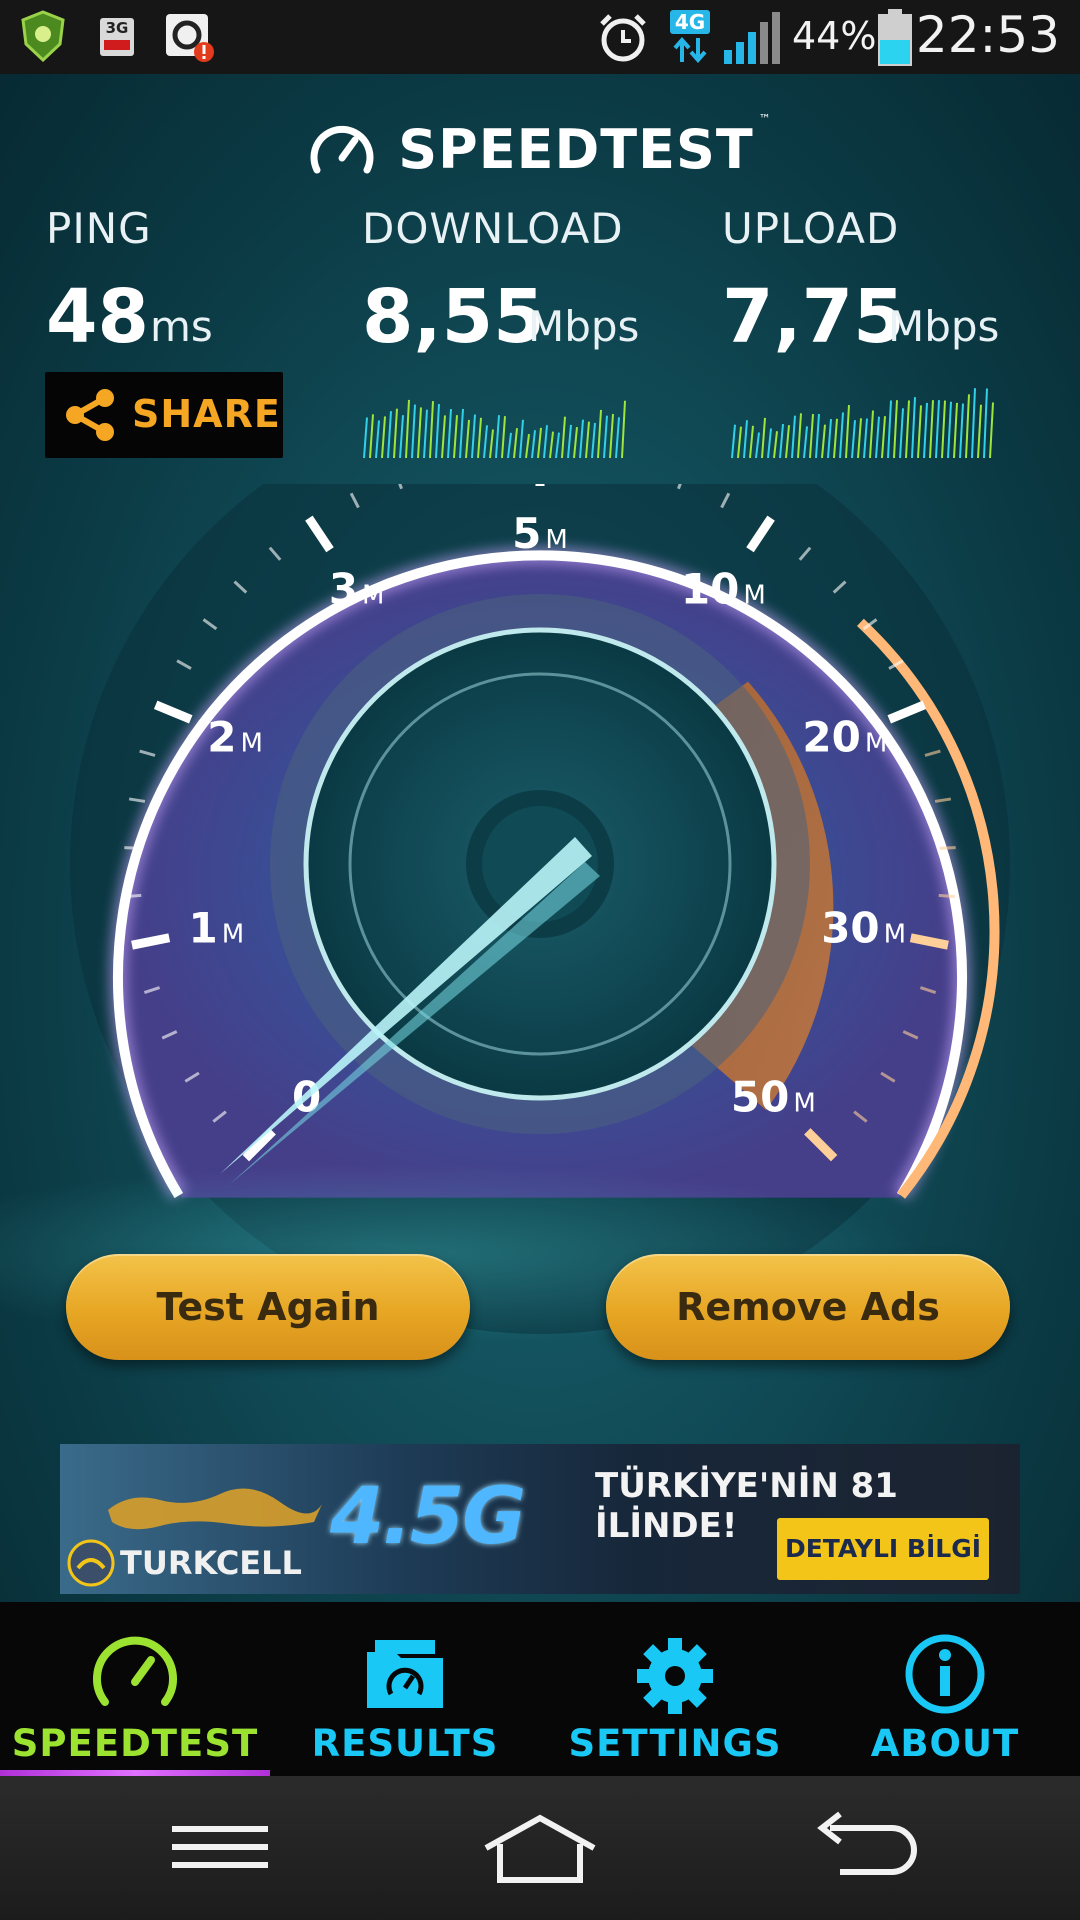 This screenshot has width=1080, height=1920. I want to click on app-brand: SPEEDTEST ™, so click(540, 146).